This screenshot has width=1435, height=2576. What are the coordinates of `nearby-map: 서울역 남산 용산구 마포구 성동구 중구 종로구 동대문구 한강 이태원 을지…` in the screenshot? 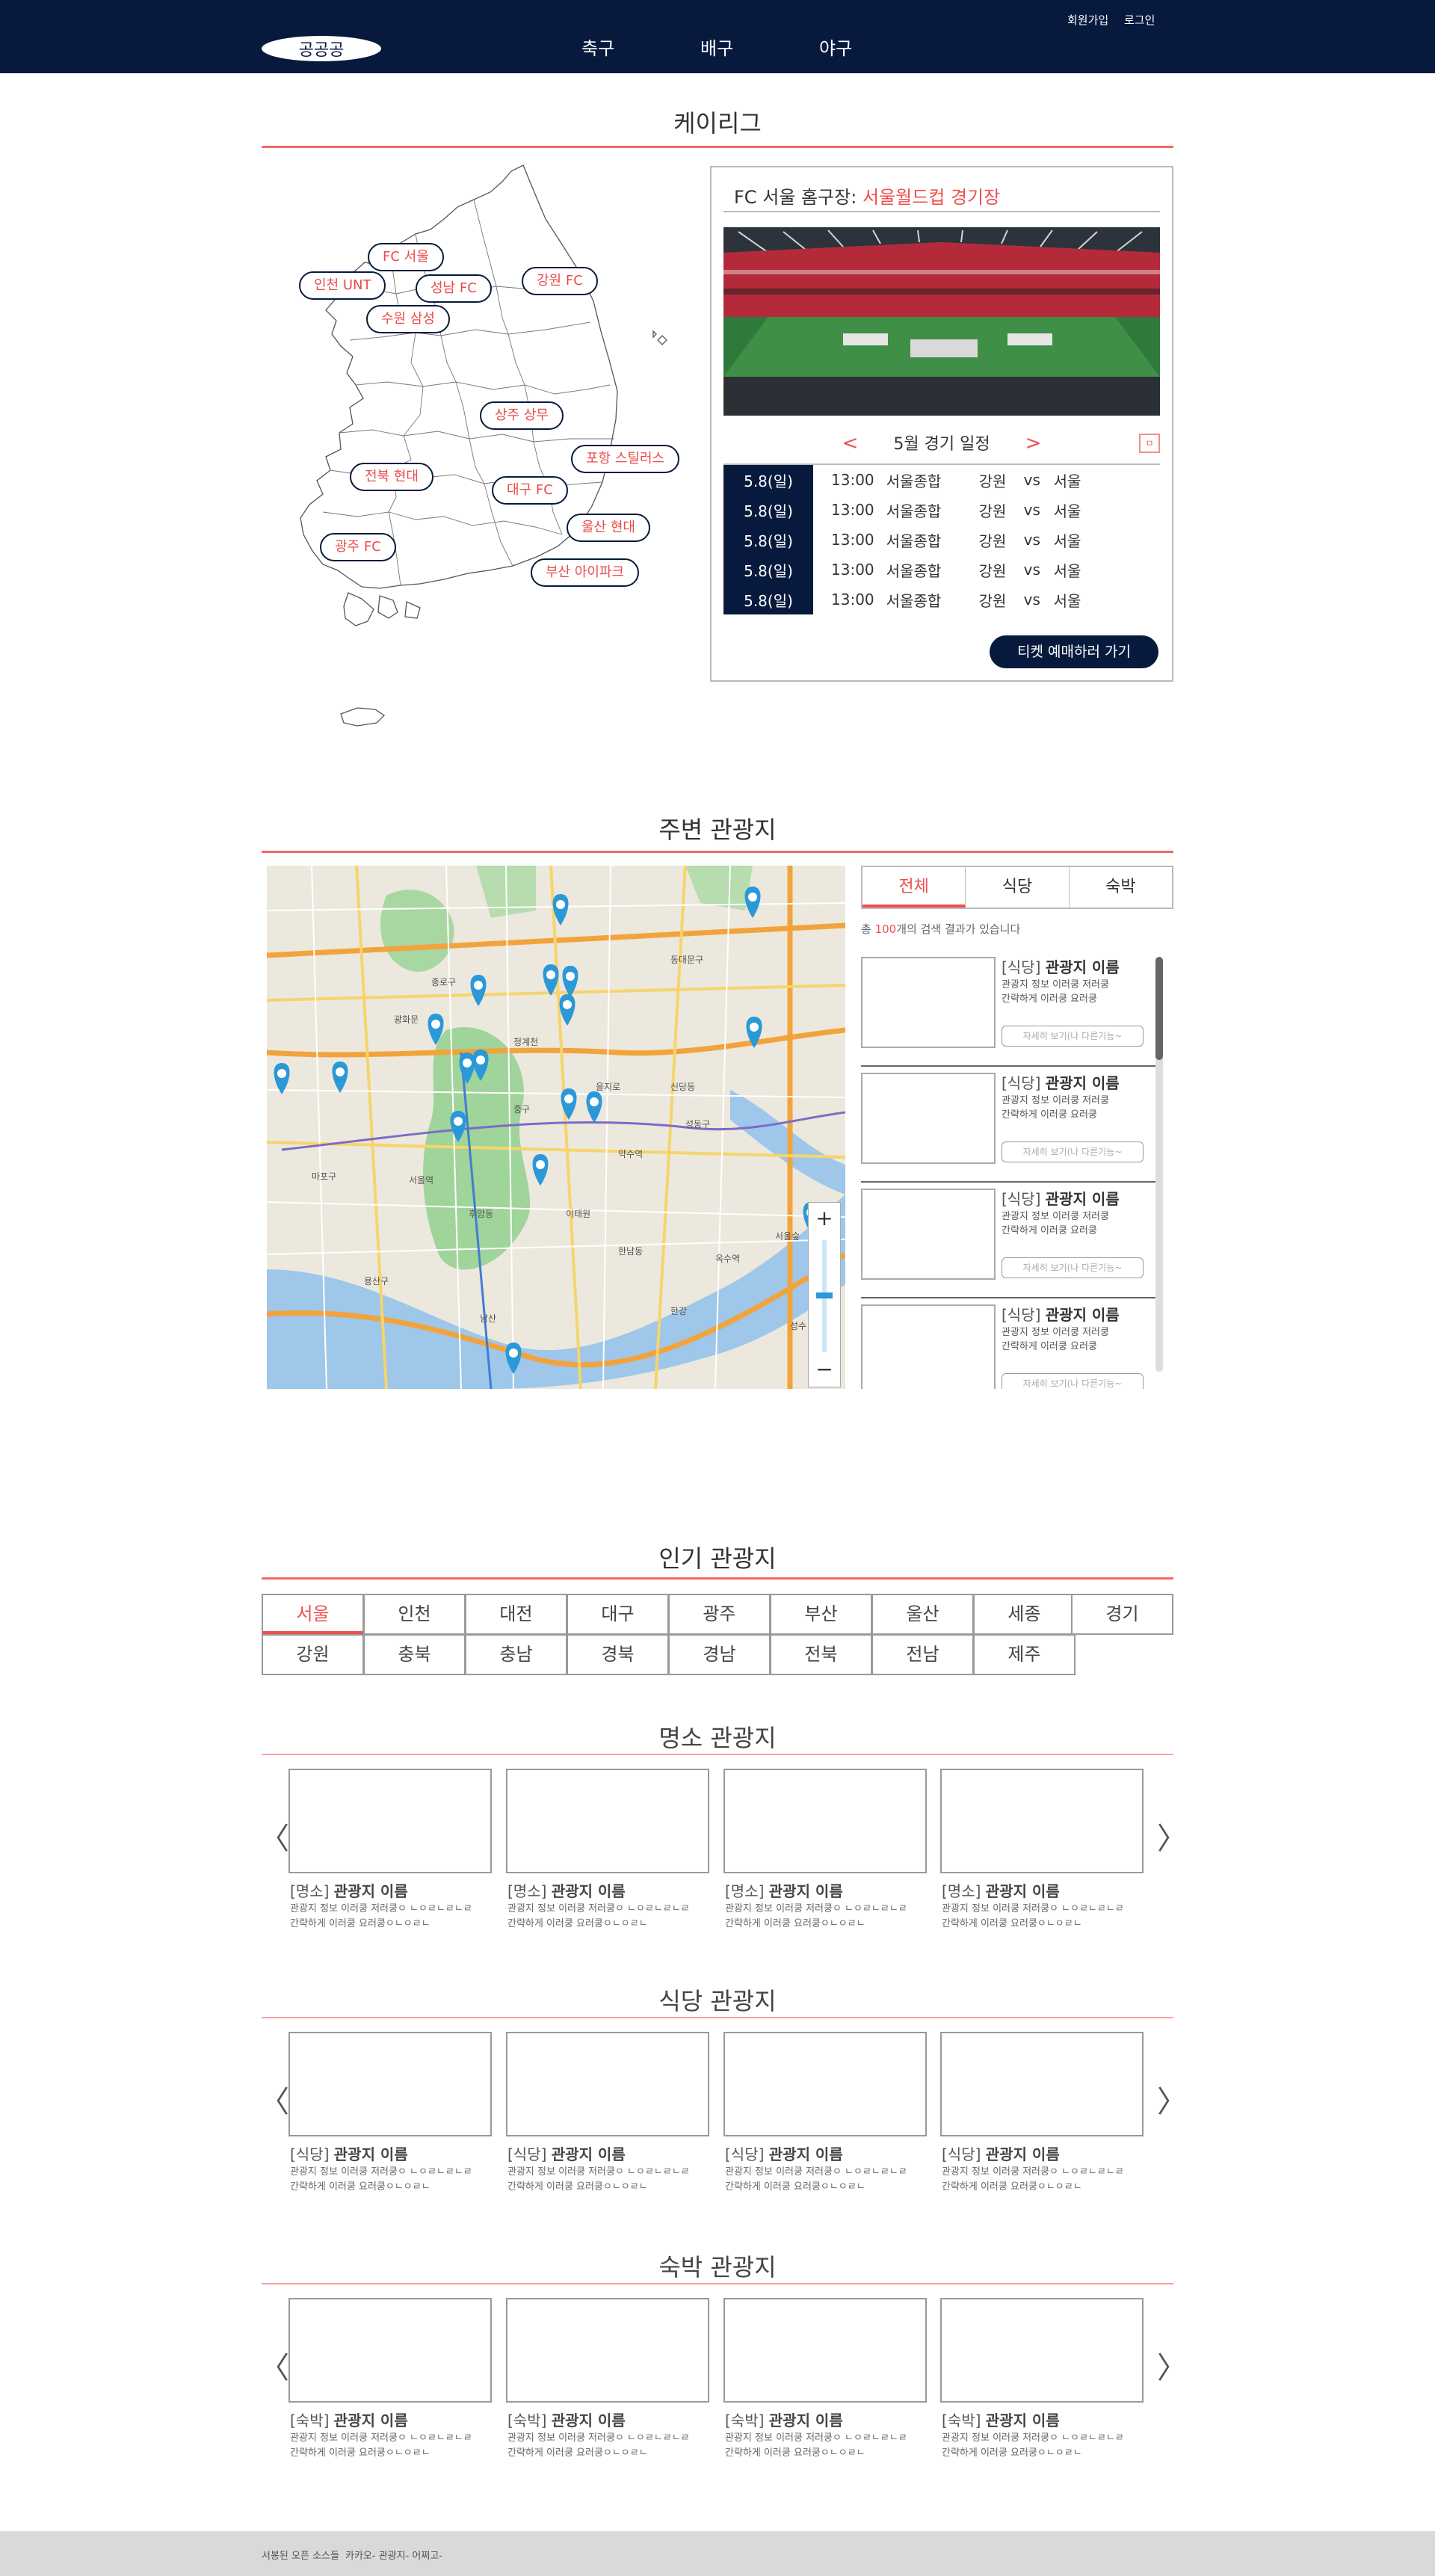 It's located at (556, 1127).